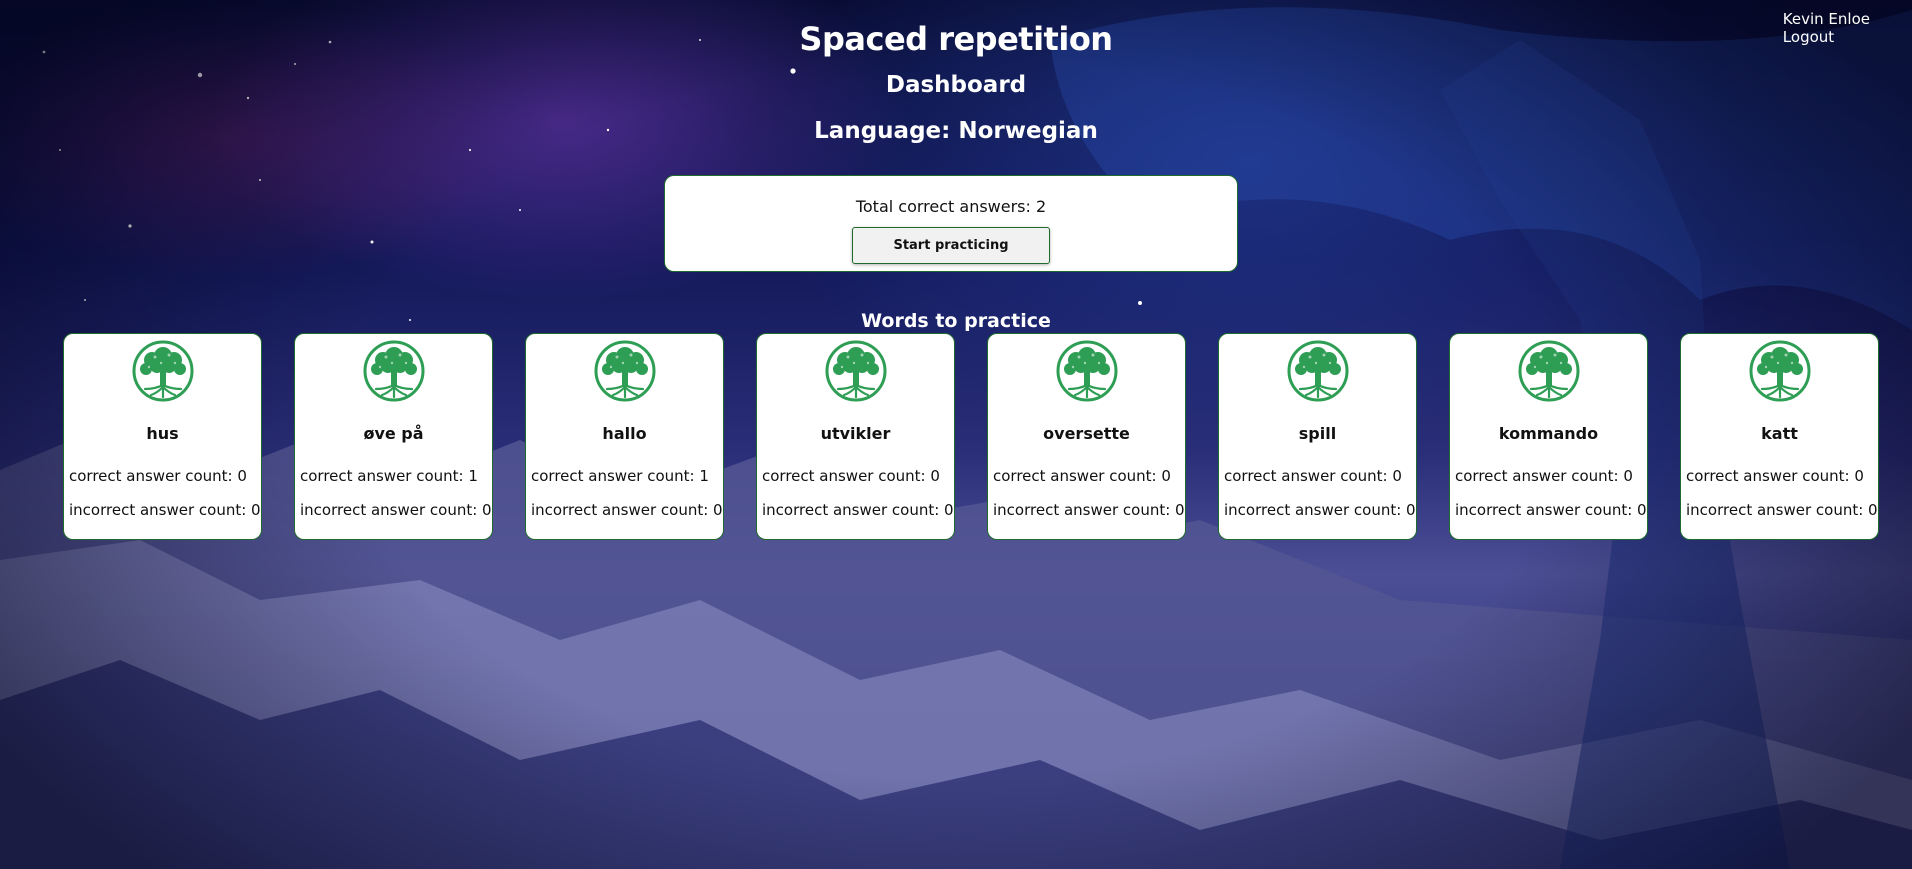 This screenshot has height=869, width=1912. I want to click on word-text: hallo, so click(624, 433).